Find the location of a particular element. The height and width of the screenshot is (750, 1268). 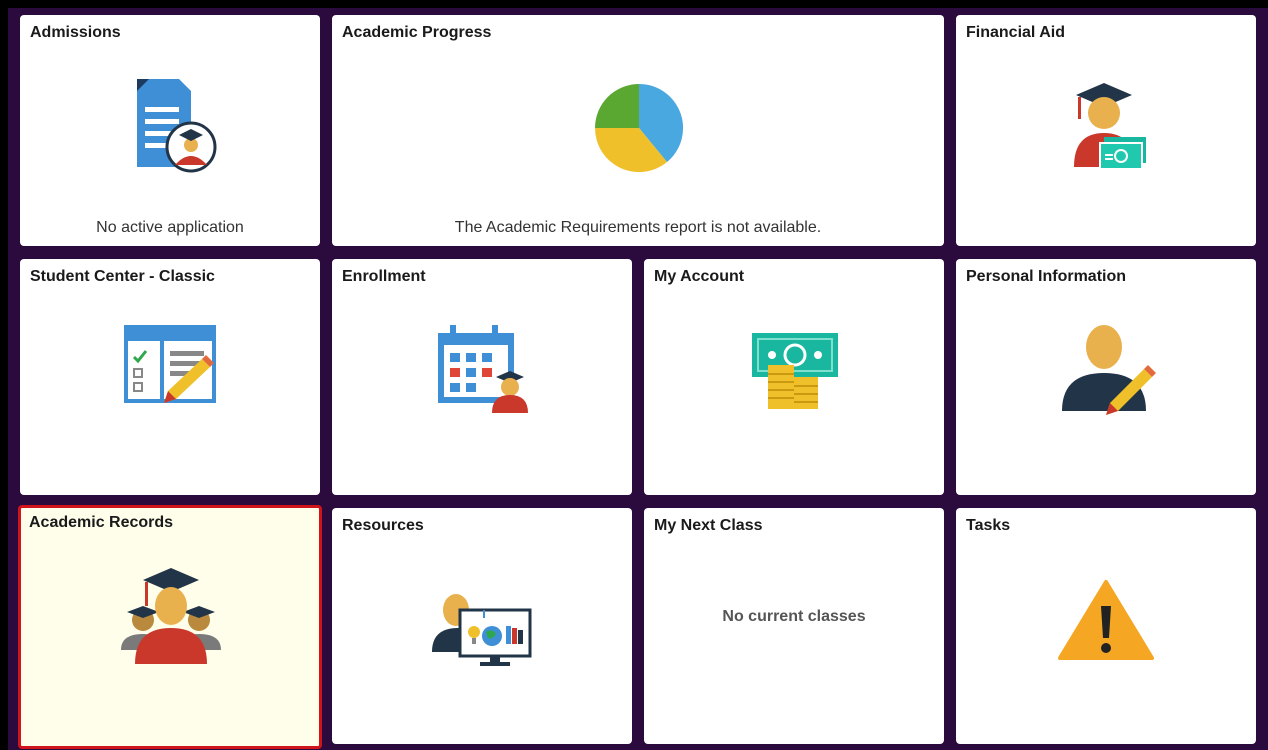

person-pencil-icon is located at coordinates (1109, 370).